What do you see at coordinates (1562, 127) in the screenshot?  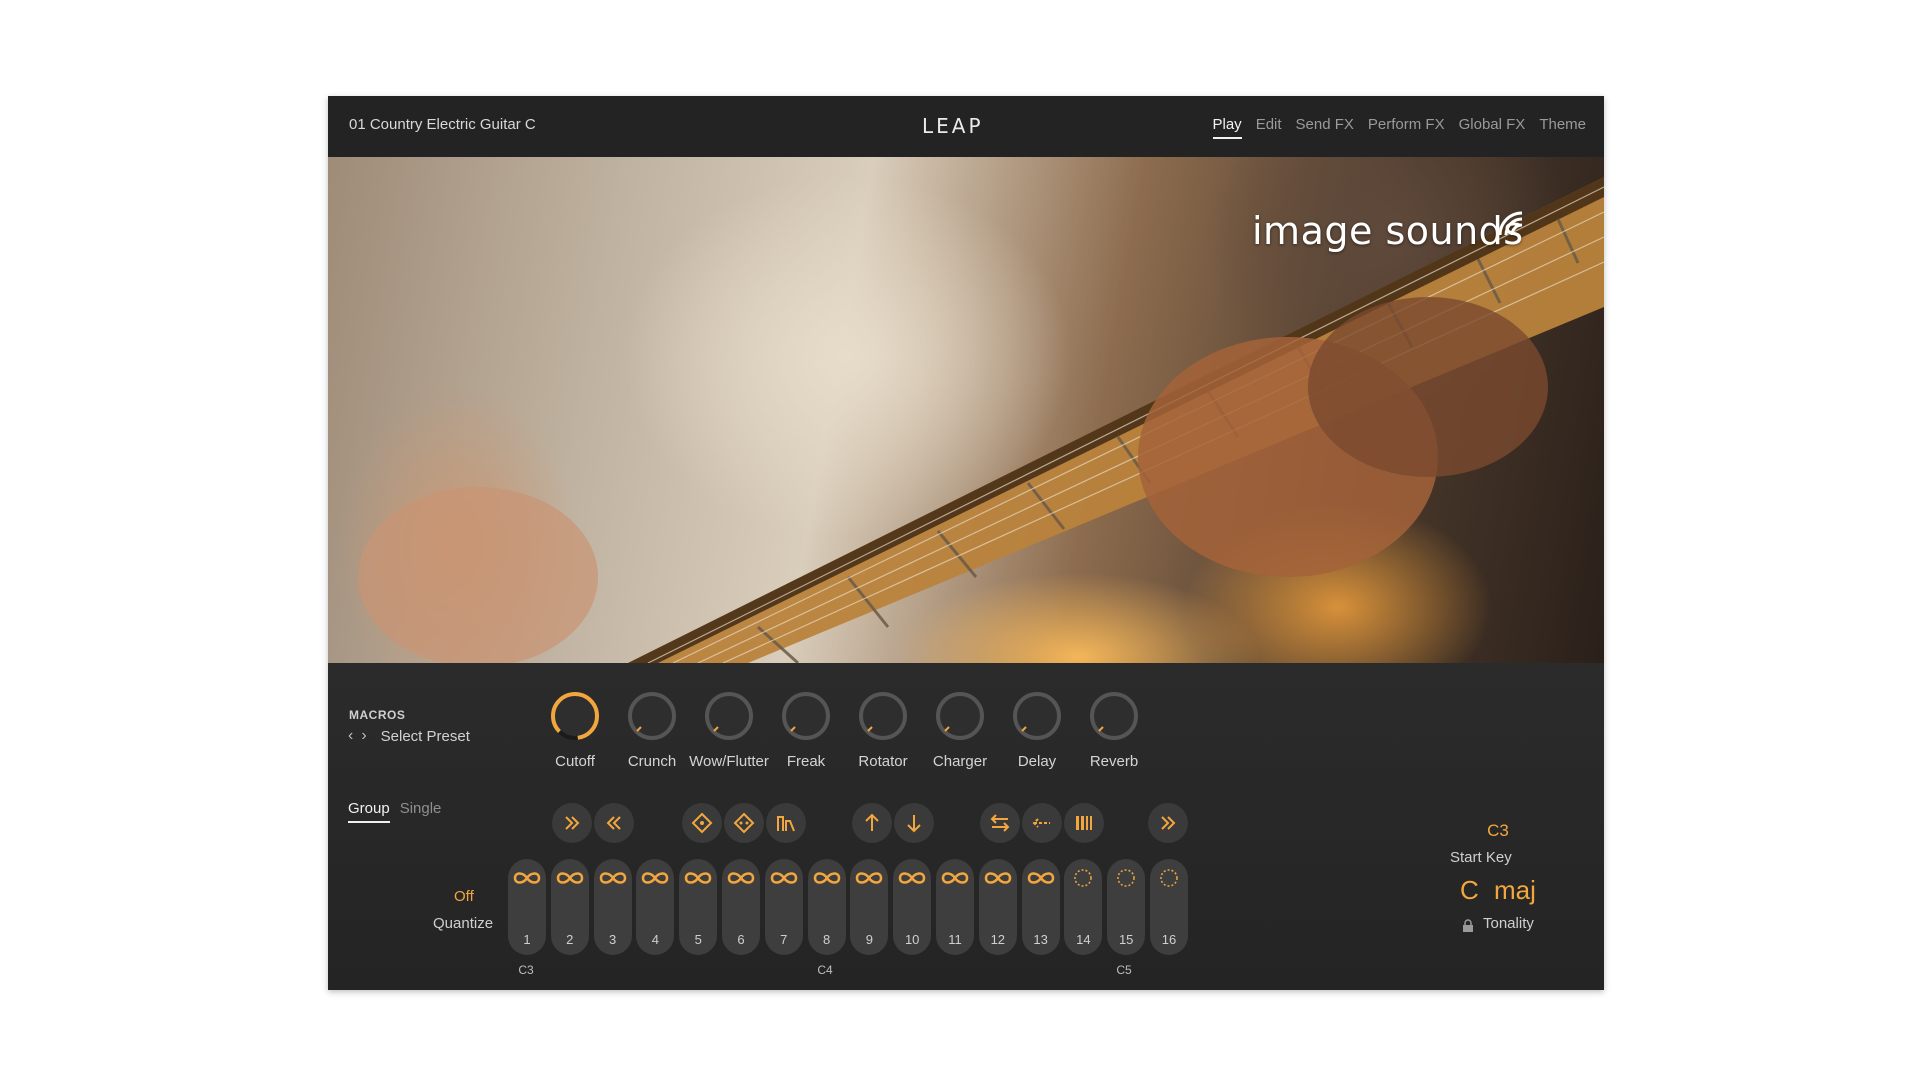 I see `tab-theme: Theme` at bounding box center [1562, 127].